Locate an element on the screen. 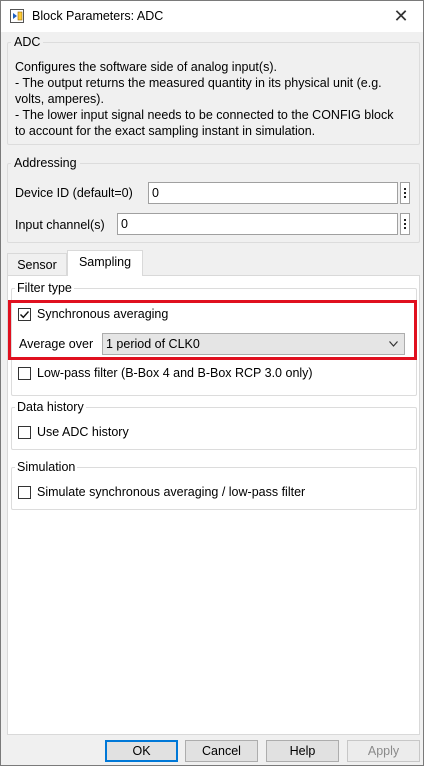  average-over-label: Average over is located at coordinates (56, 344).